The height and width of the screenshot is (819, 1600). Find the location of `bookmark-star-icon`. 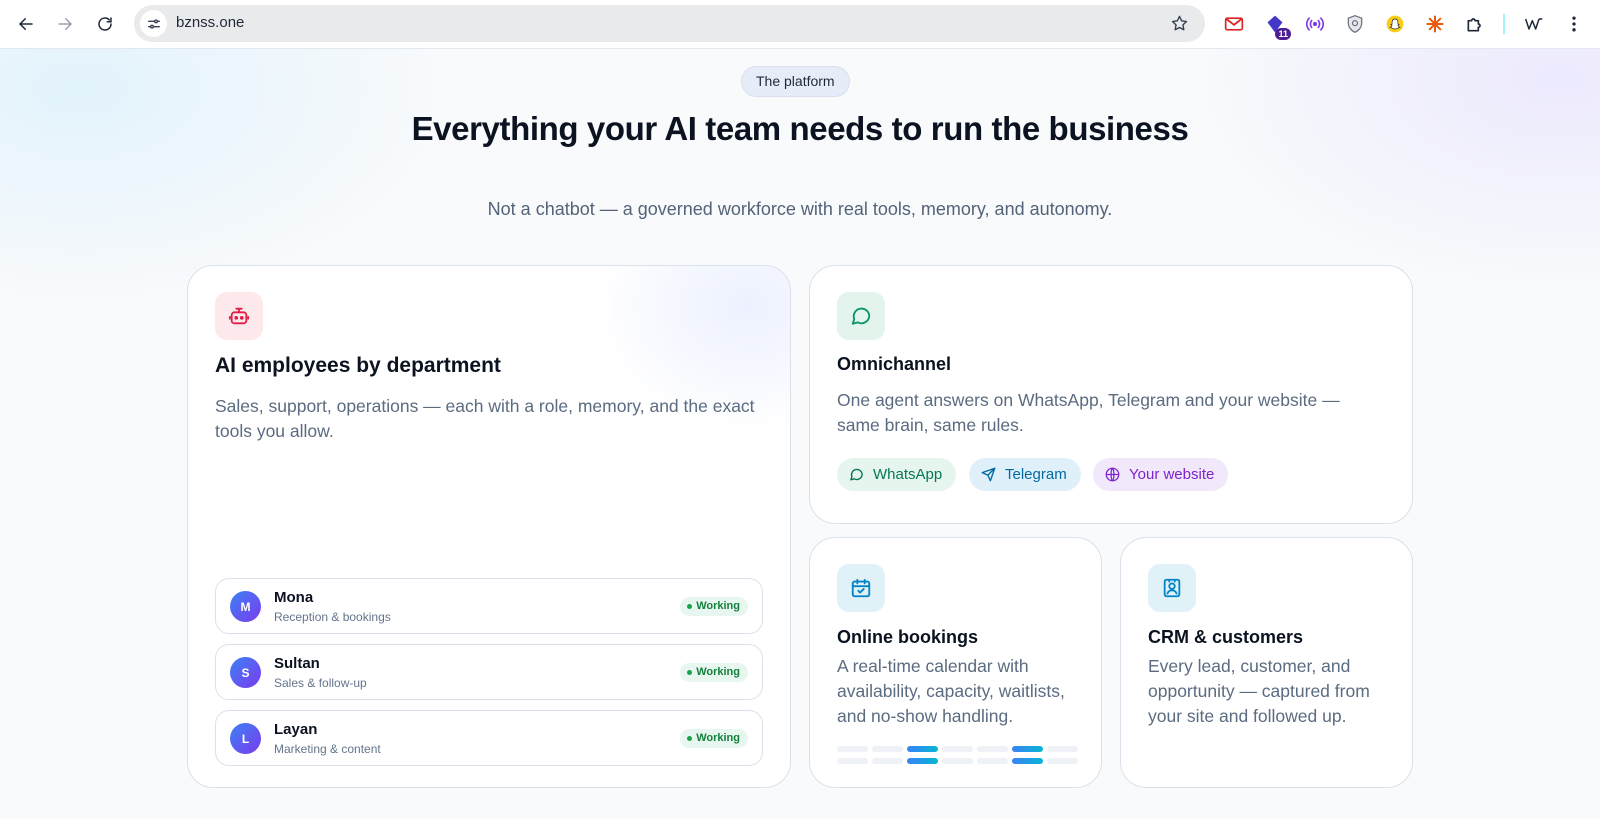

bookmark-star-icon is located at coordinates (1179, 23).